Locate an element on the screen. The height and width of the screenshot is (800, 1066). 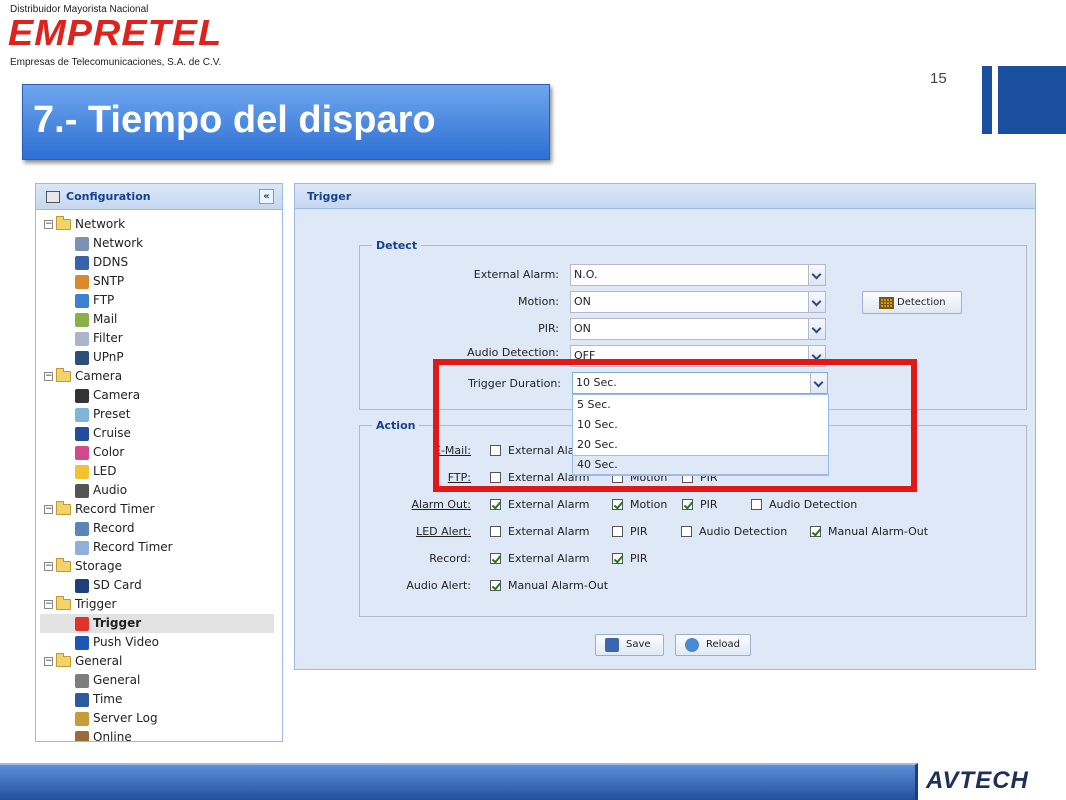
tree-item: Server Log is located at coordinates (159, 718).